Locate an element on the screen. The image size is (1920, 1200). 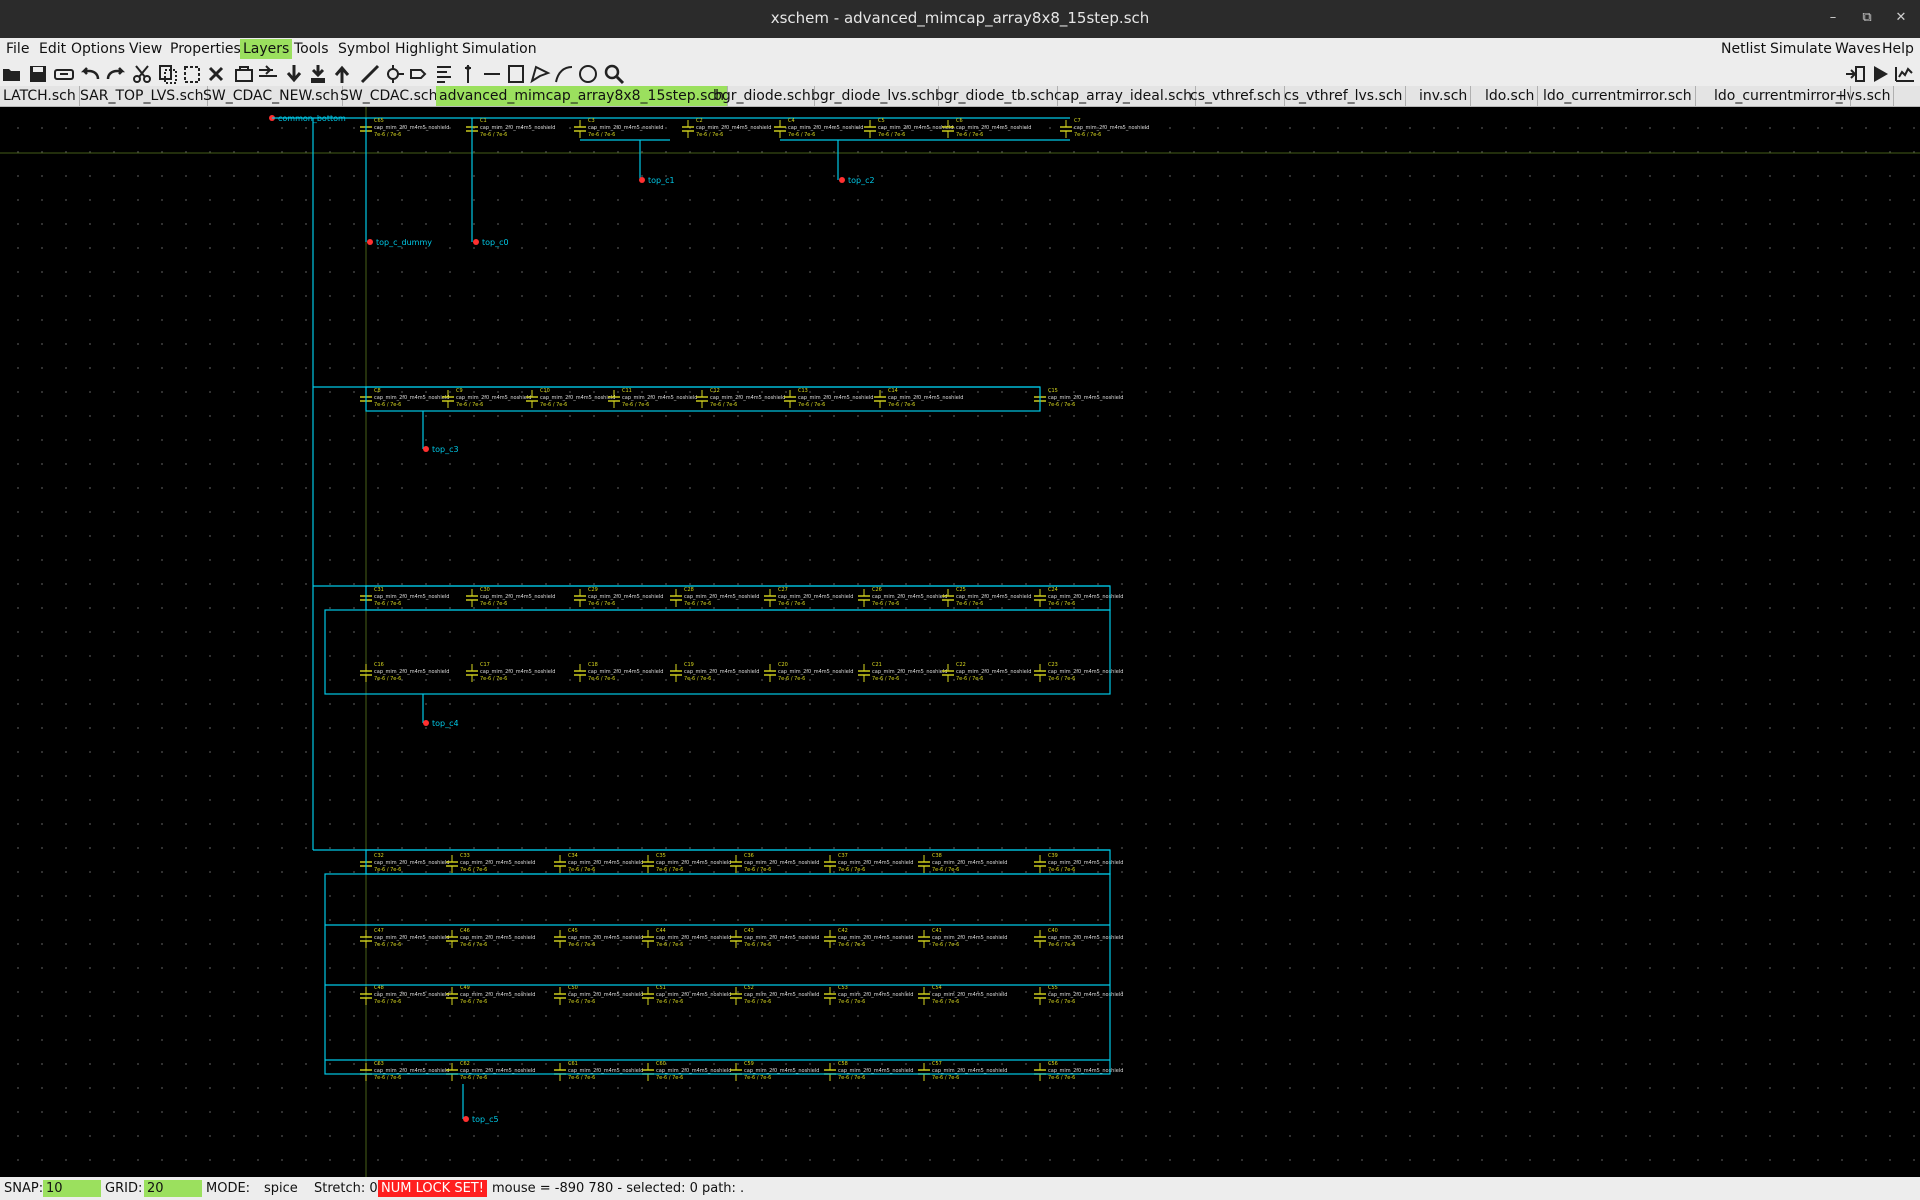
waves-icon is located at coordinates (1905, 74).